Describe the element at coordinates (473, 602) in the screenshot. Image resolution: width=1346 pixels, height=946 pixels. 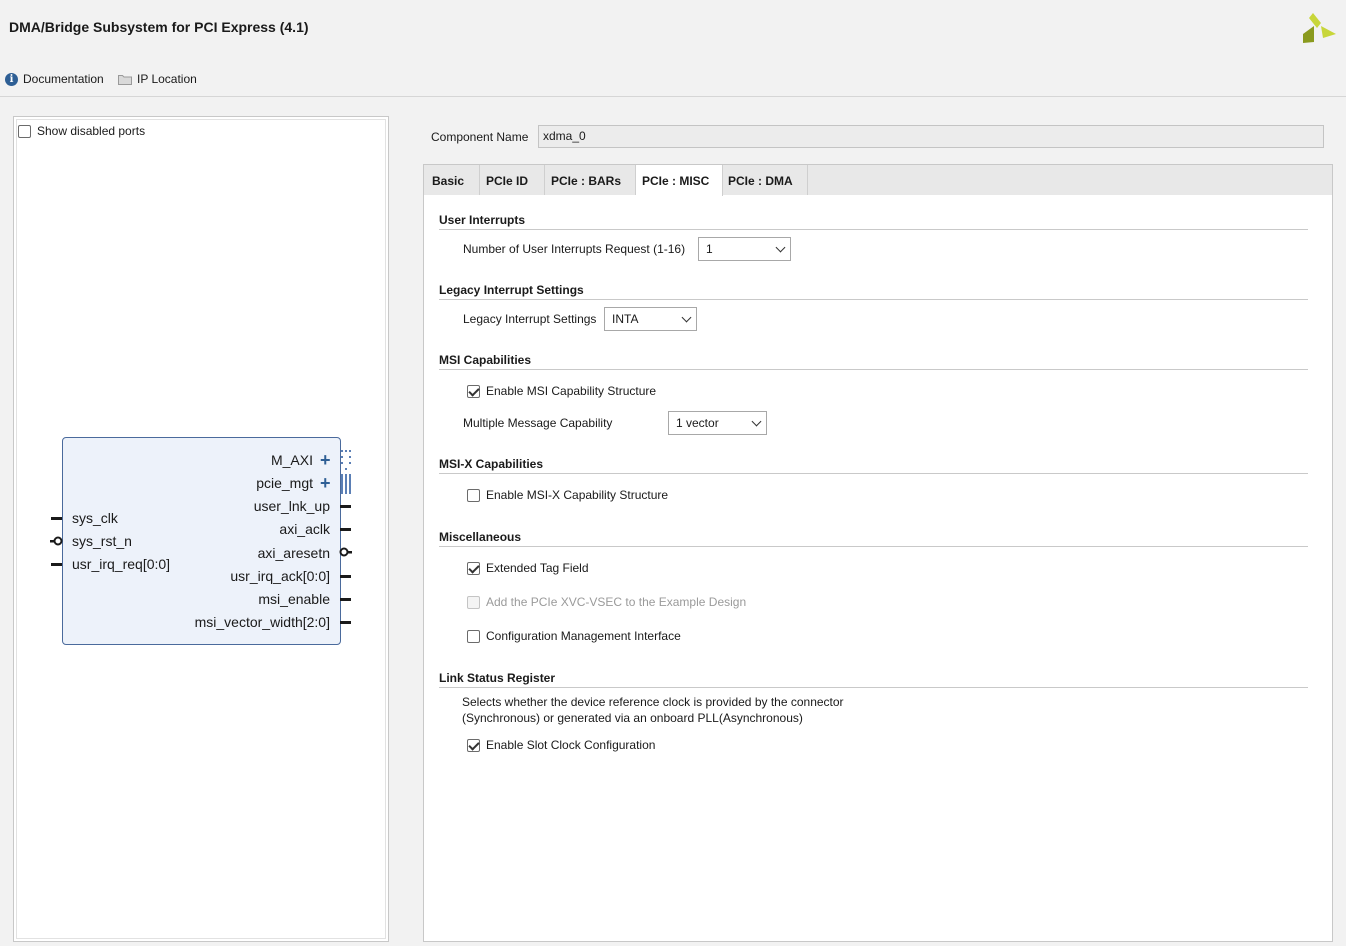
I see `xvc-vsec-box` at that location.